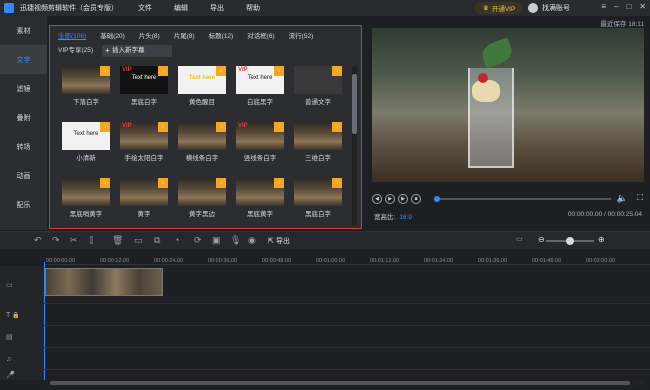 Image resolution: width=650 pixels, height=390 pixels. What do you see at coordinates (202, 198) in the screenshot?
I see `text-template-item: ↓ 黄字黑边` at bounding box center [202, 198].